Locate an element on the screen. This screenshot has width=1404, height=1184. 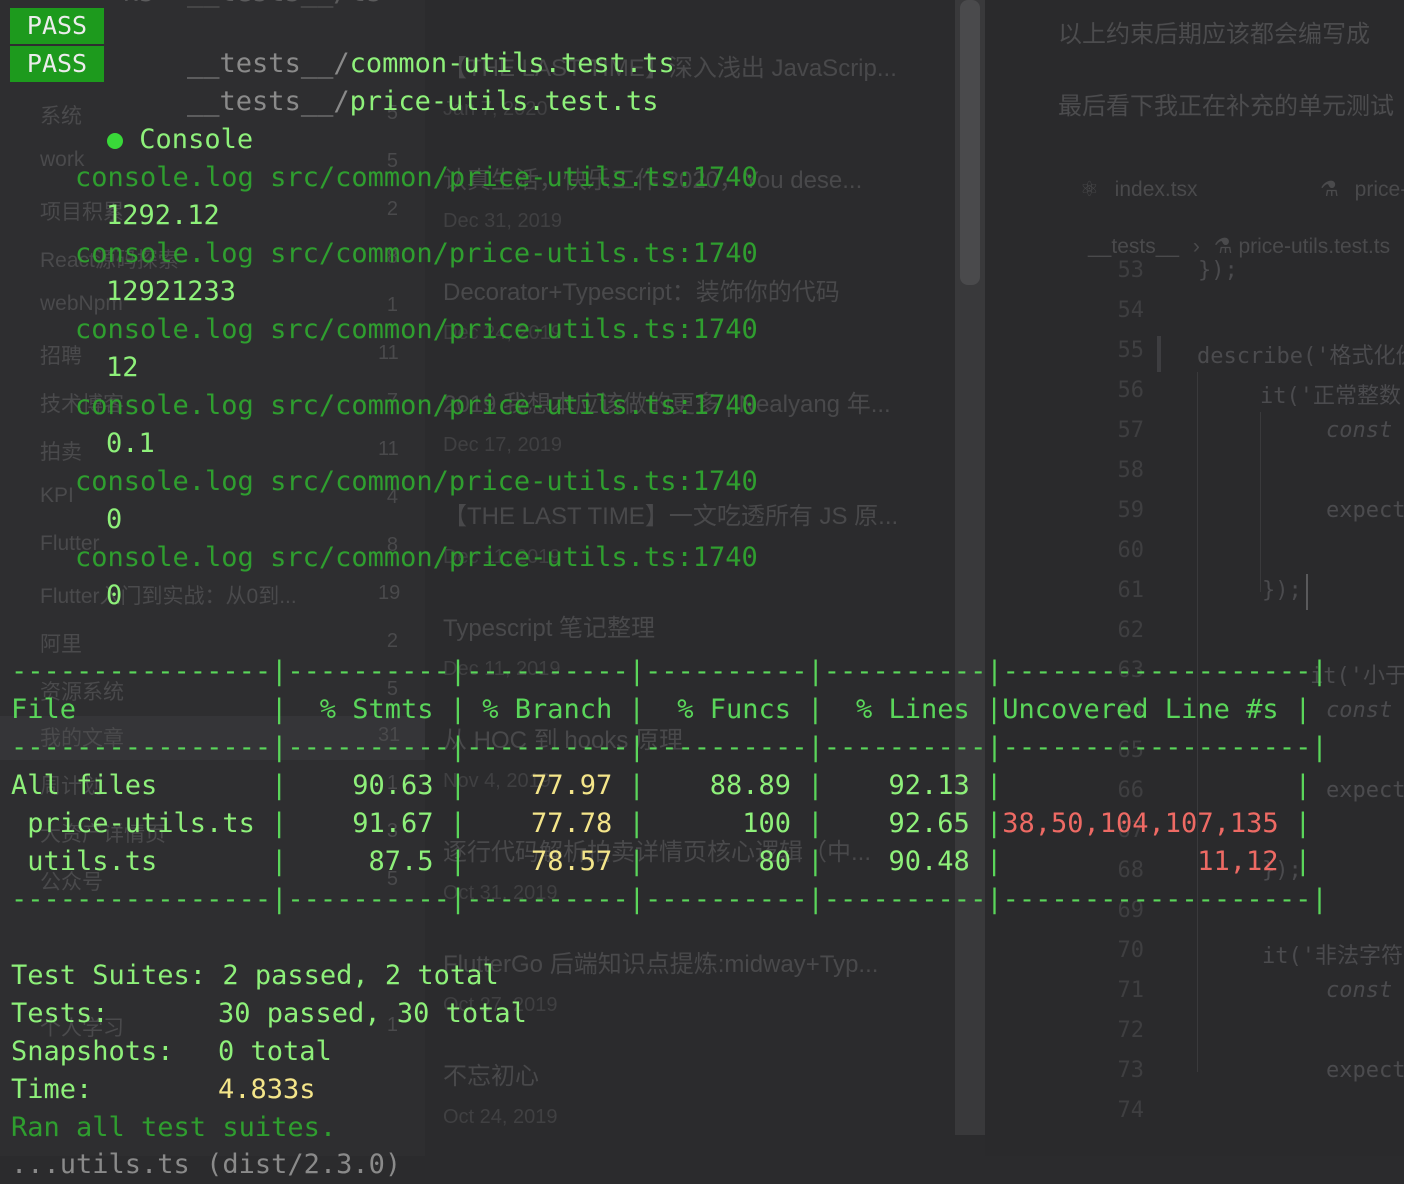
coverage-stmts: 91.67 is located at coordinates (393, 823).